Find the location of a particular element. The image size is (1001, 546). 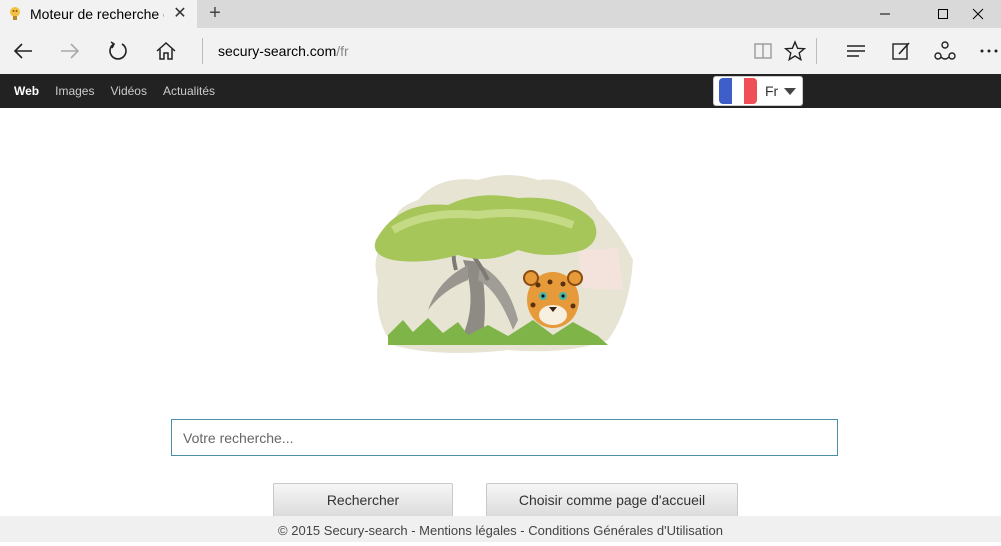

back-button is located at coordinates (23, 51).